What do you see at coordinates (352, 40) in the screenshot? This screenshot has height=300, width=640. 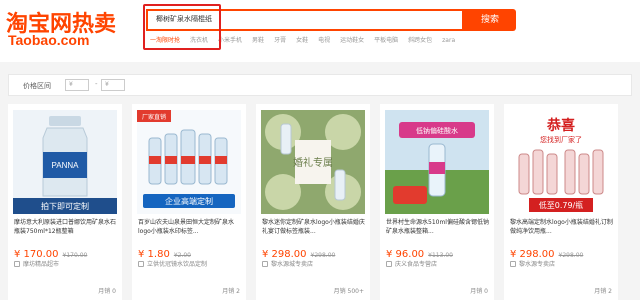 I see `hotword-link: 运动鞋女` at bounding box center [352, 40].